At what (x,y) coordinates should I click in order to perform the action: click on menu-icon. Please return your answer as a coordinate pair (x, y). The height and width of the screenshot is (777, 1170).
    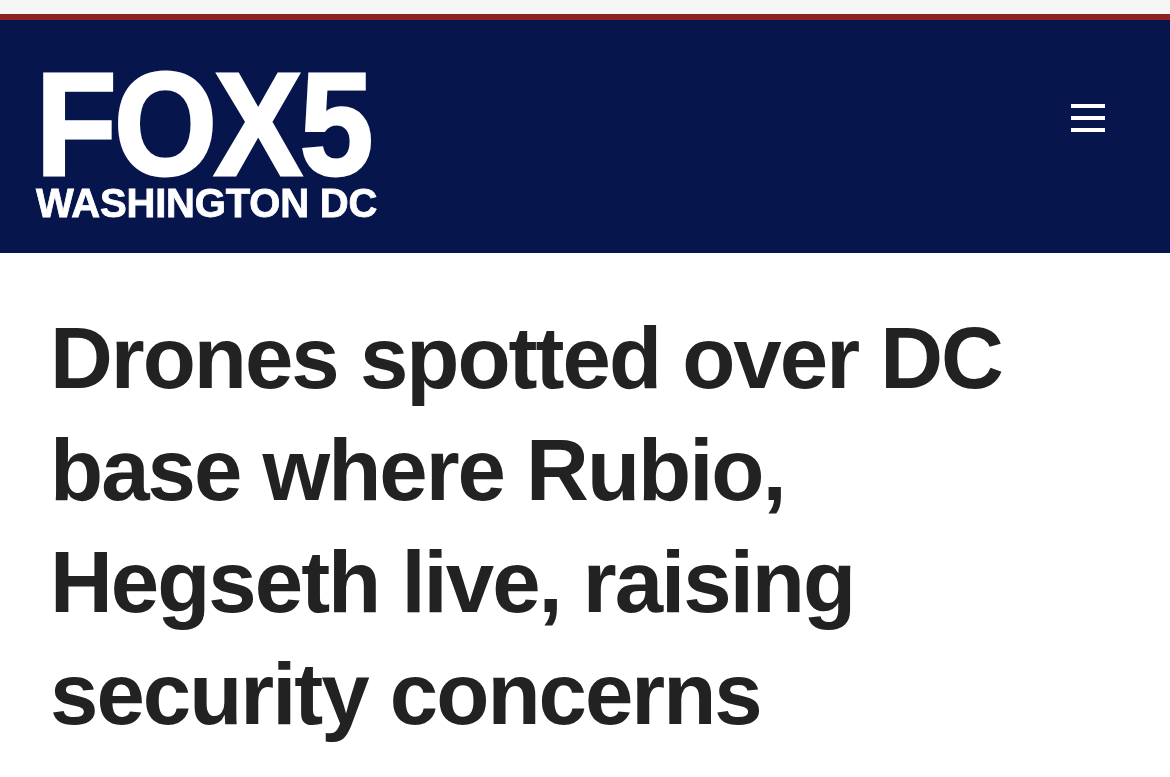
    Looking at the image, I should click on (1088, 118).